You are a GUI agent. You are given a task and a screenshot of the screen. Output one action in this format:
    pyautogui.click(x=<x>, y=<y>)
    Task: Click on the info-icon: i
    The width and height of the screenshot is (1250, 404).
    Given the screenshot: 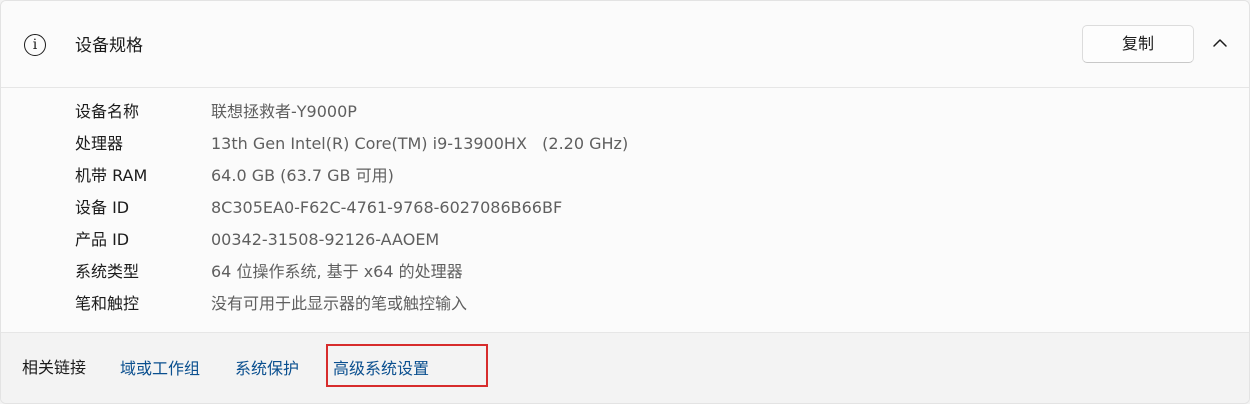 What is the action you would take?
    pyautogui.click(x=35, y=45)
    